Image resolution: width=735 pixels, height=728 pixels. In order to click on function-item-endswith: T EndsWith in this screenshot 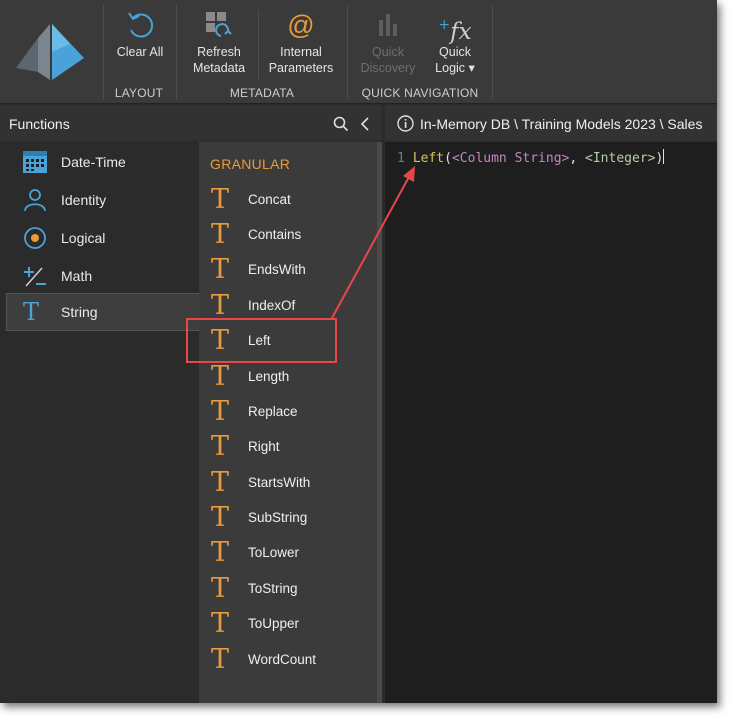, I will do `click(290, 270)`.